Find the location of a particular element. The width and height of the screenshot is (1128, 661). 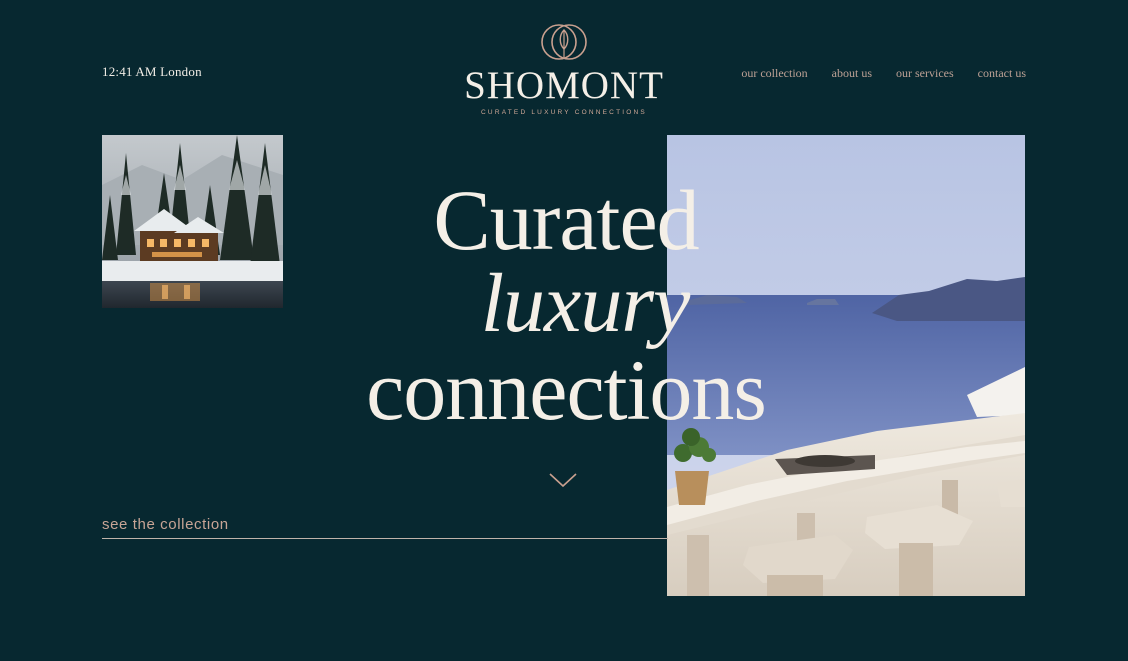

clock-text: 12:41 AM London is located at coordinates (152, 71).